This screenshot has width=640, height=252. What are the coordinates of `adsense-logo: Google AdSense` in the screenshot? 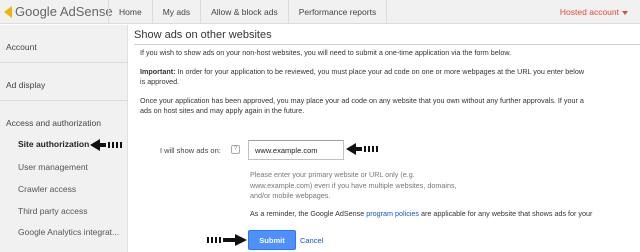 It's located at (58, 11).